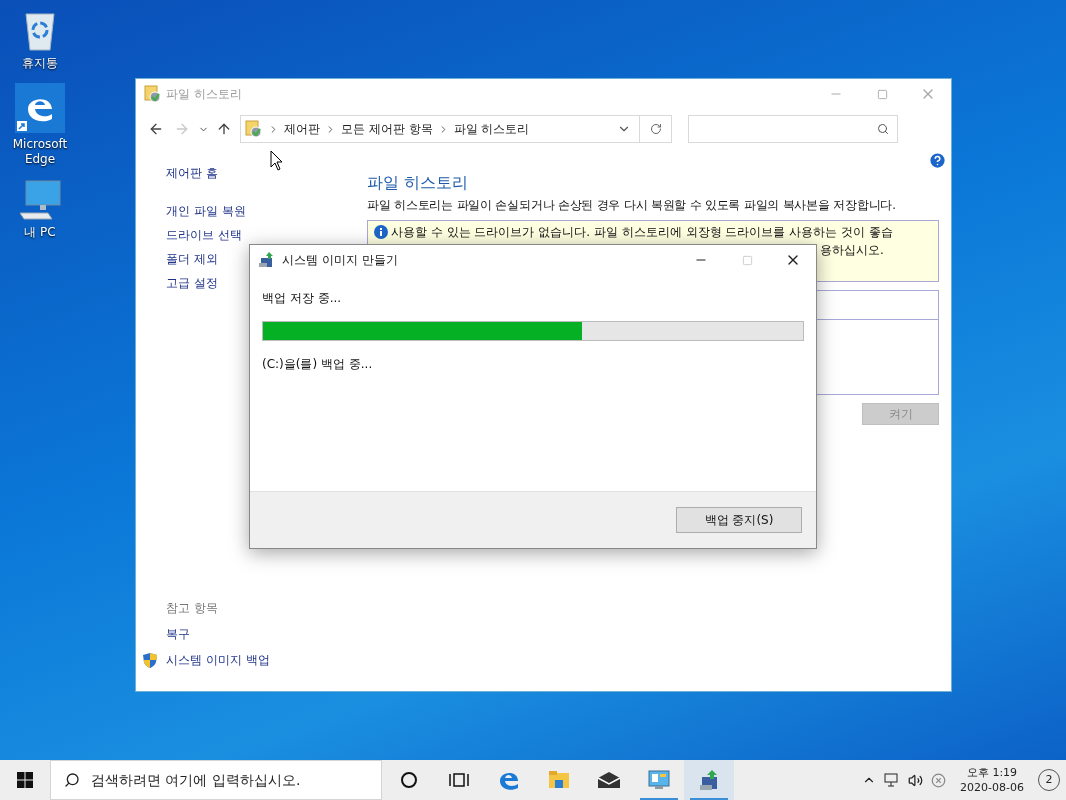 The width and height of the screenshot is (1066, 800). I want to click on info-text: 용하십시오., so click(852, 251).